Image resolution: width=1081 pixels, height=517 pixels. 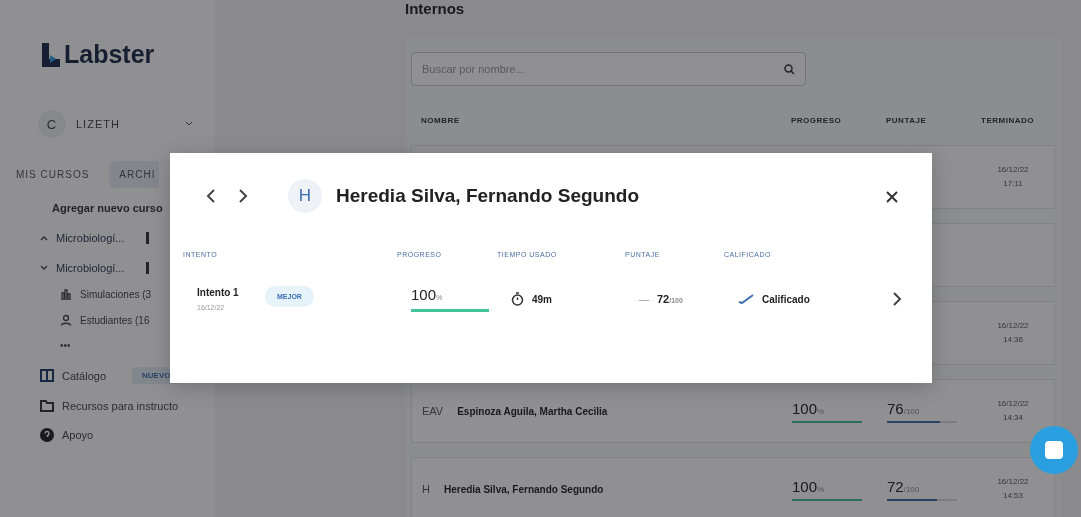 What do you see at coordinates (488, 196) in the screenshot?
I see `dialog-title: Heredia Silva, Fernando Segundo` at bounding box center [488, 196].